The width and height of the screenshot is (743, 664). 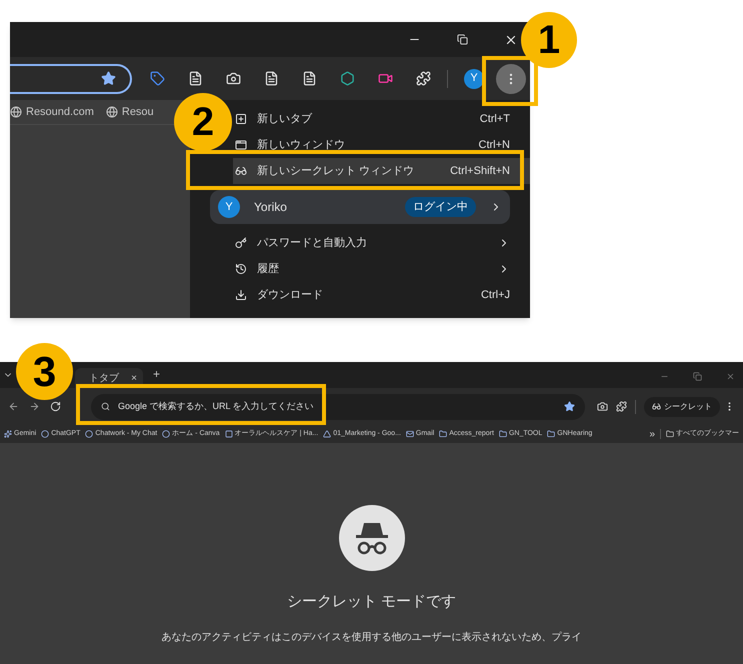 What do you see at coordinates (495, 295) in the screenshot?
I see `shortcut-text: Ctrl+J` at bounding box center [495, 295].